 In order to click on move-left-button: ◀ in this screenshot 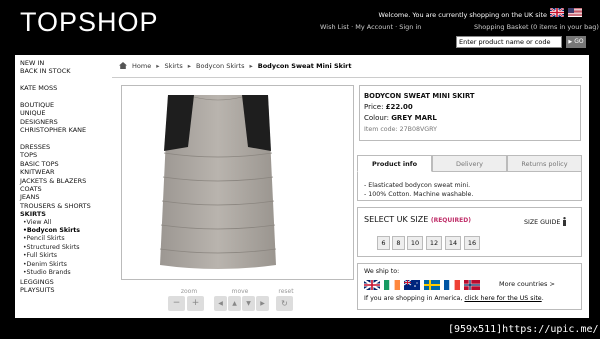, I will do `click(220, 303)`.